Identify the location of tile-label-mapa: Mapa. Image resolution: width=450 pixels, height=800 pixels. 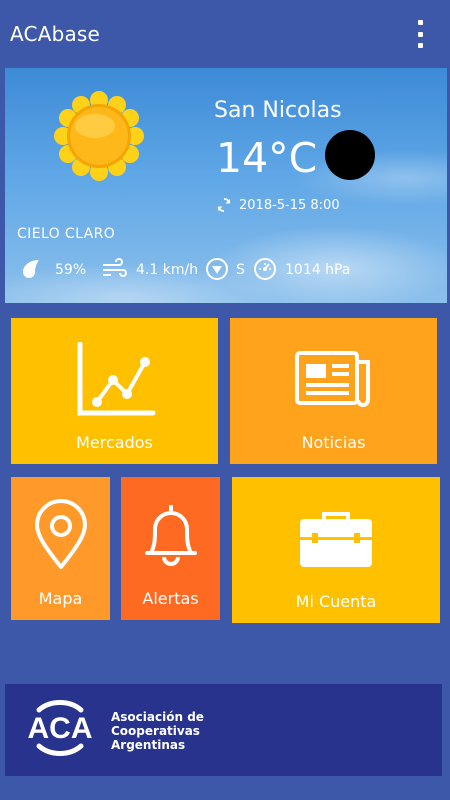
(60, 598).